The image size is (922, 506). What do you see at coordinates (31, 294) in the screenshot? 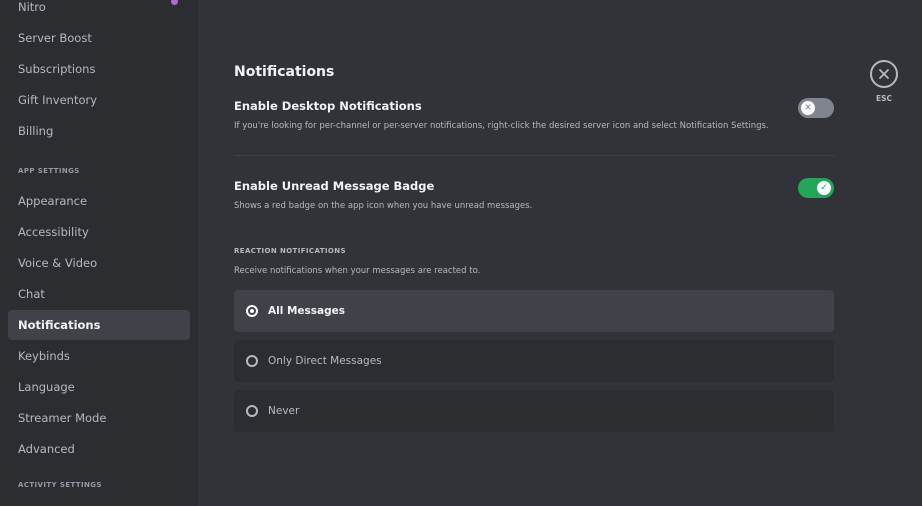
I see `sidebar-item-label: Chat` at bounding box center [31, 294].